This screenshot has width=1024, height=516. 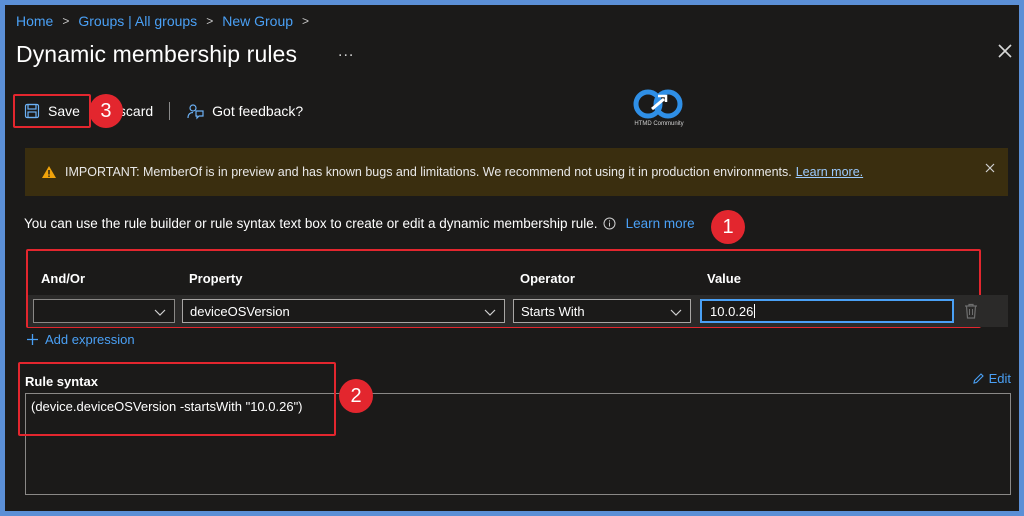 I want to click on edit-syntax-button: Edit, so click(x=991, y=378).